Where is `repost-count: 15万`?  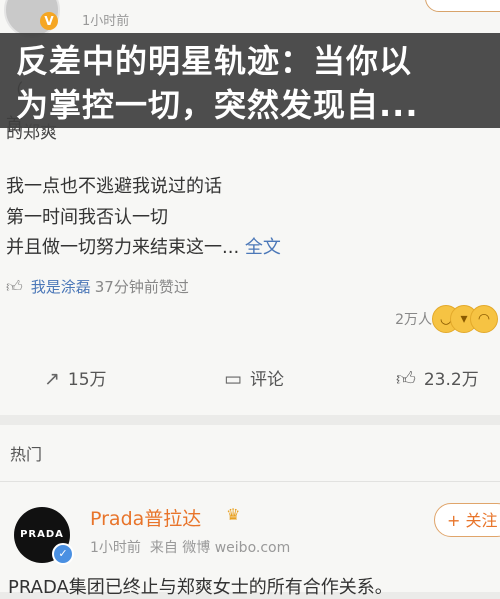 repost-count: 15万 is located at coordinates (87, 380).